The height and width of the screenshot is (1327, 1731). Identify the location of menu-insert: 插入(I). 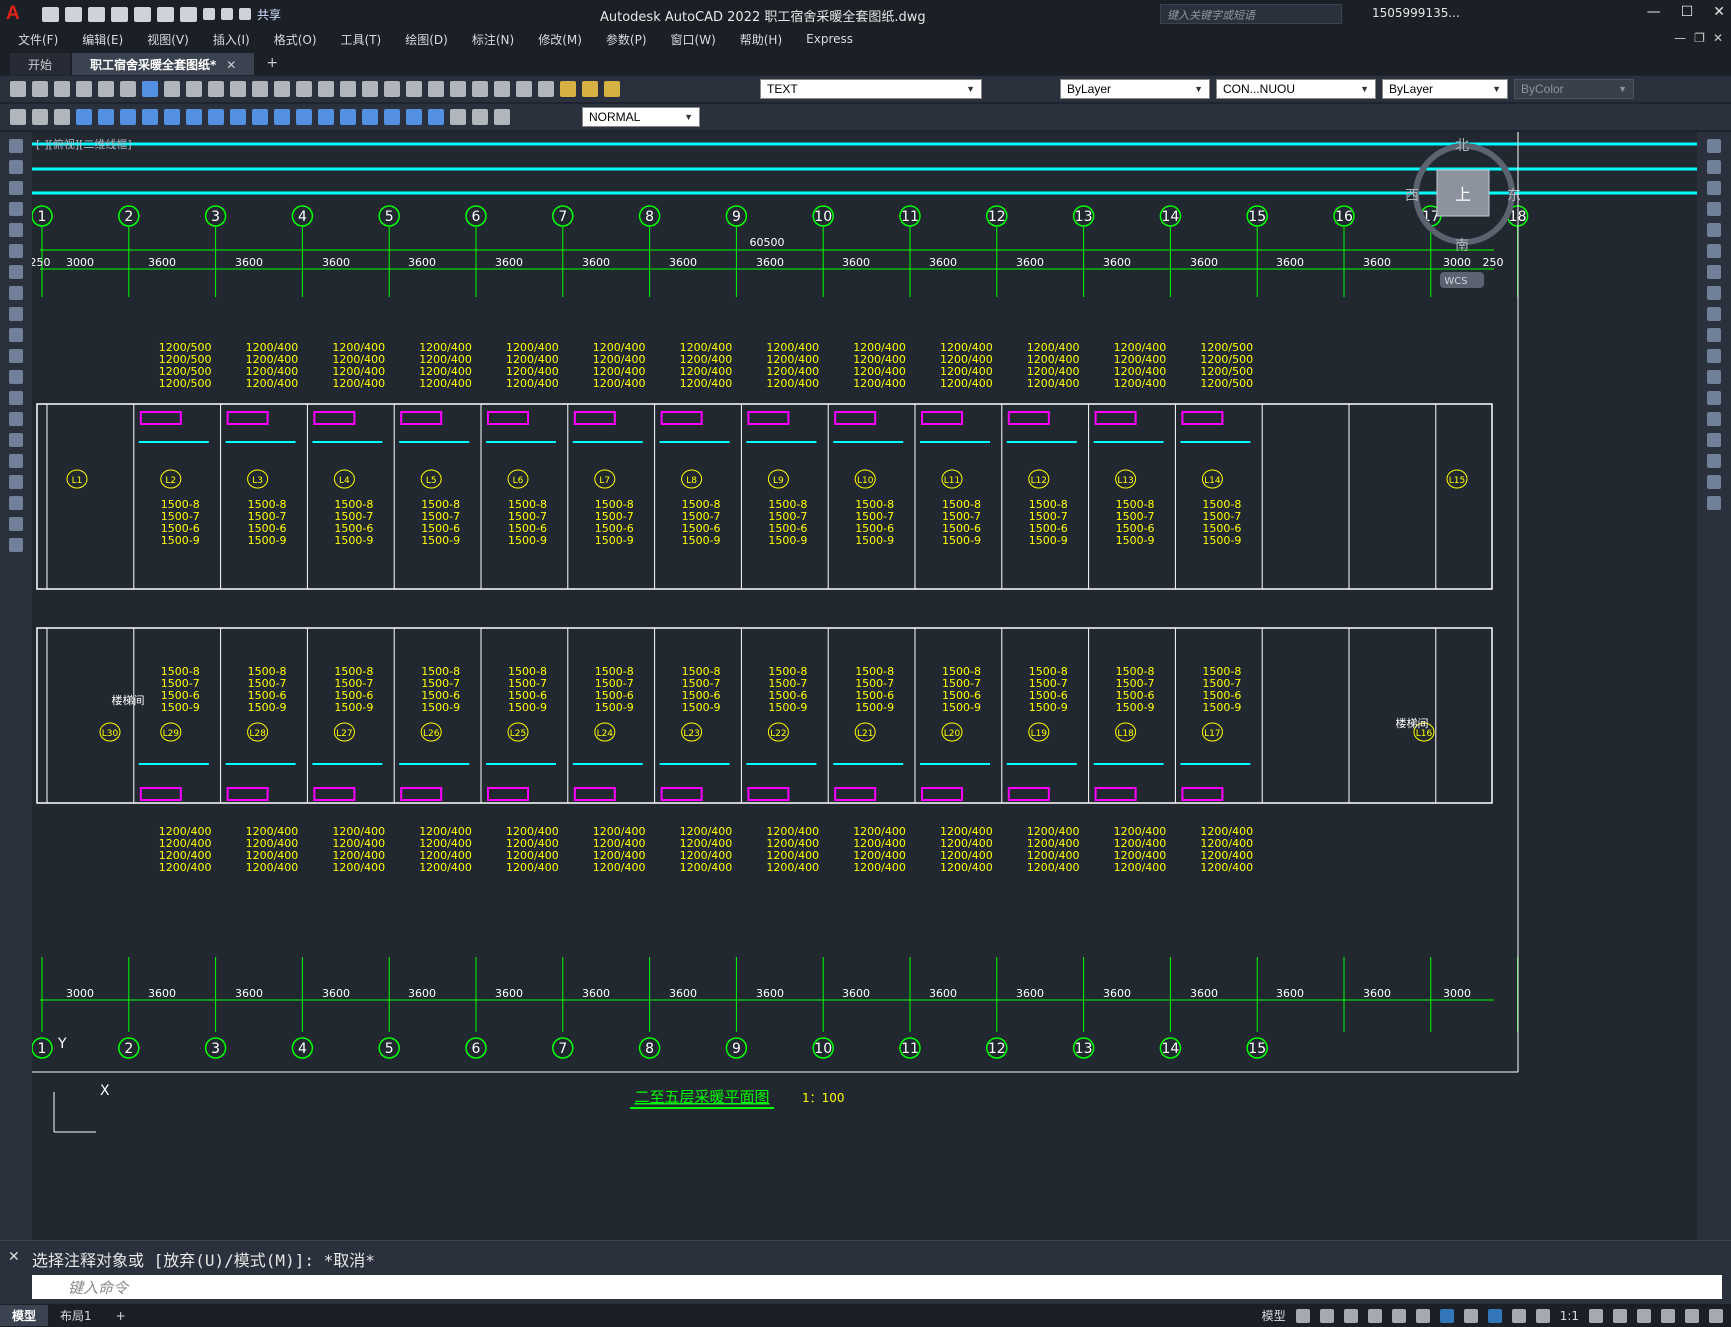
(231, 39).